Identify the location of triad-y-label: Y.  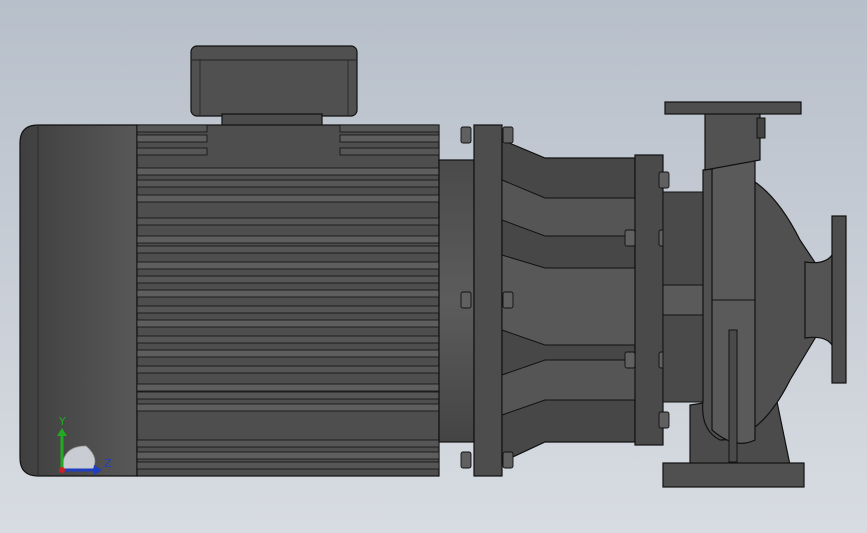
(62, 421).